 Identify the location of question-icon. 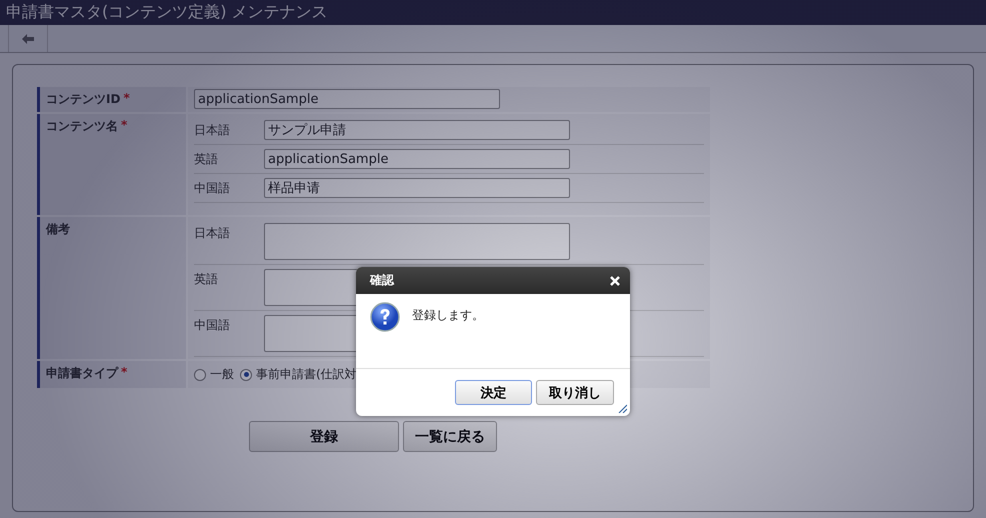
(385, 317).